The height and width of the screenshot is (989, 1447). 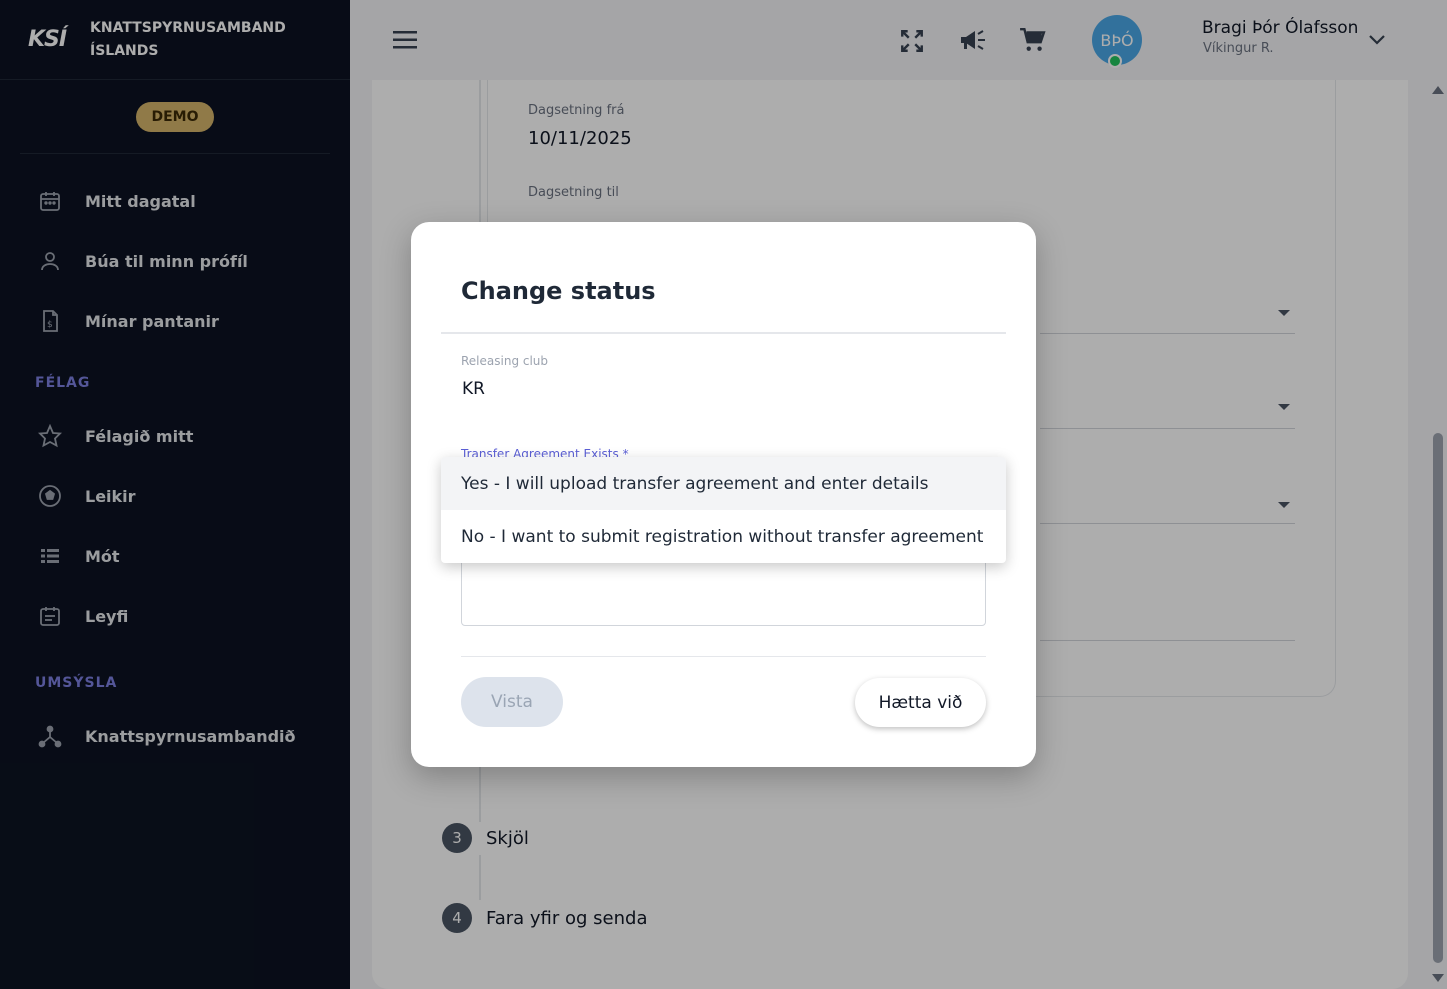 I want to click on releasing-club-label: Releasing club, so click(x=505, y=361).